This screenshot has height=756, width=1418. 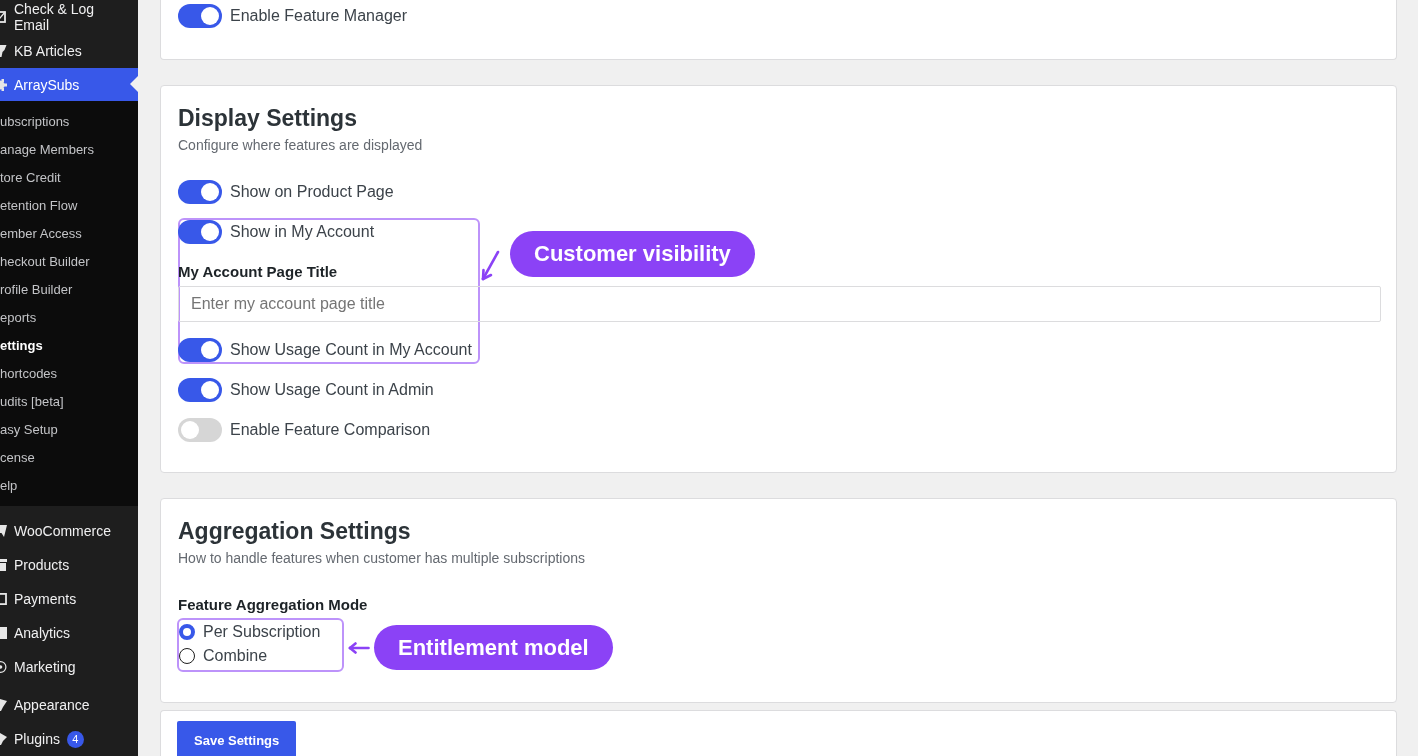 What do you see at coordinates (134, 84) in the screenshot?
I see `caret-icon` at bounding box center [134, 84].